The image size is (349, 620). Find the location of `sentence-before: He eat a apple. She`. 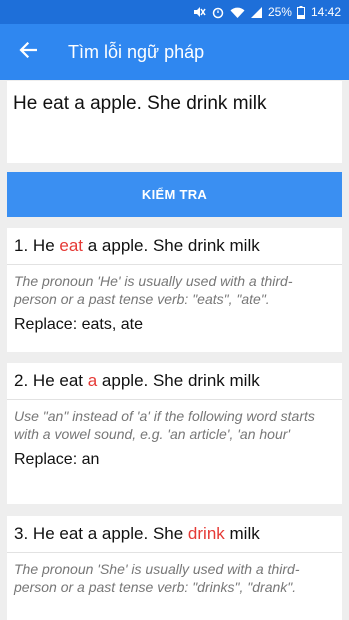

sentence-before: He eat a apple. She is located at coordinates (108, 533).